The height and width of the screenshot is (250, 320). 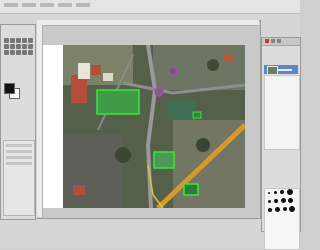 What do you see at coordinates (148, 23) in the screenshot?
I see `horizontal-ruler` at bounding box center [148, 23].